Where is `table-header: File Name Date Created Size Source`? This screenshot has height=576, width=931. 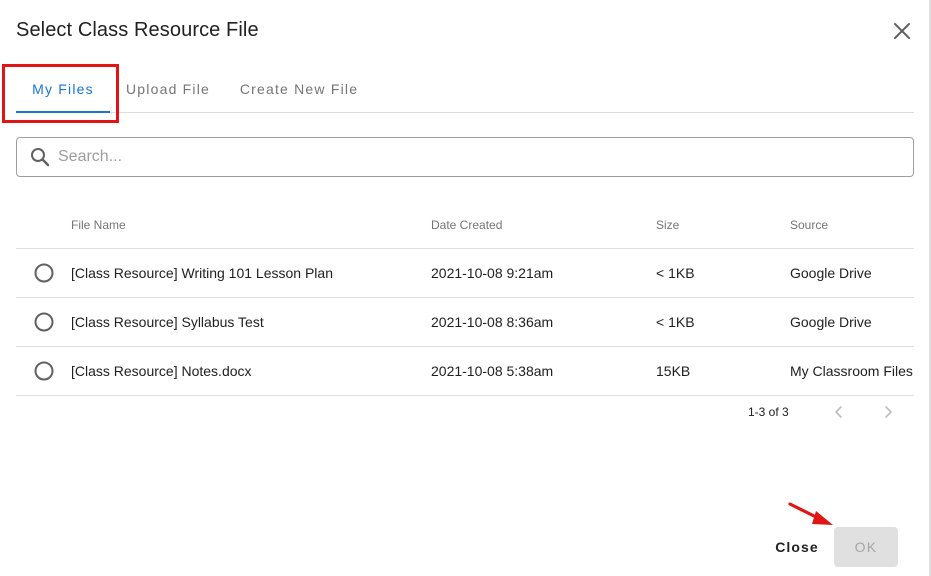
table-header: File Name Date Created Size Source is located at coordinates (465, 224).